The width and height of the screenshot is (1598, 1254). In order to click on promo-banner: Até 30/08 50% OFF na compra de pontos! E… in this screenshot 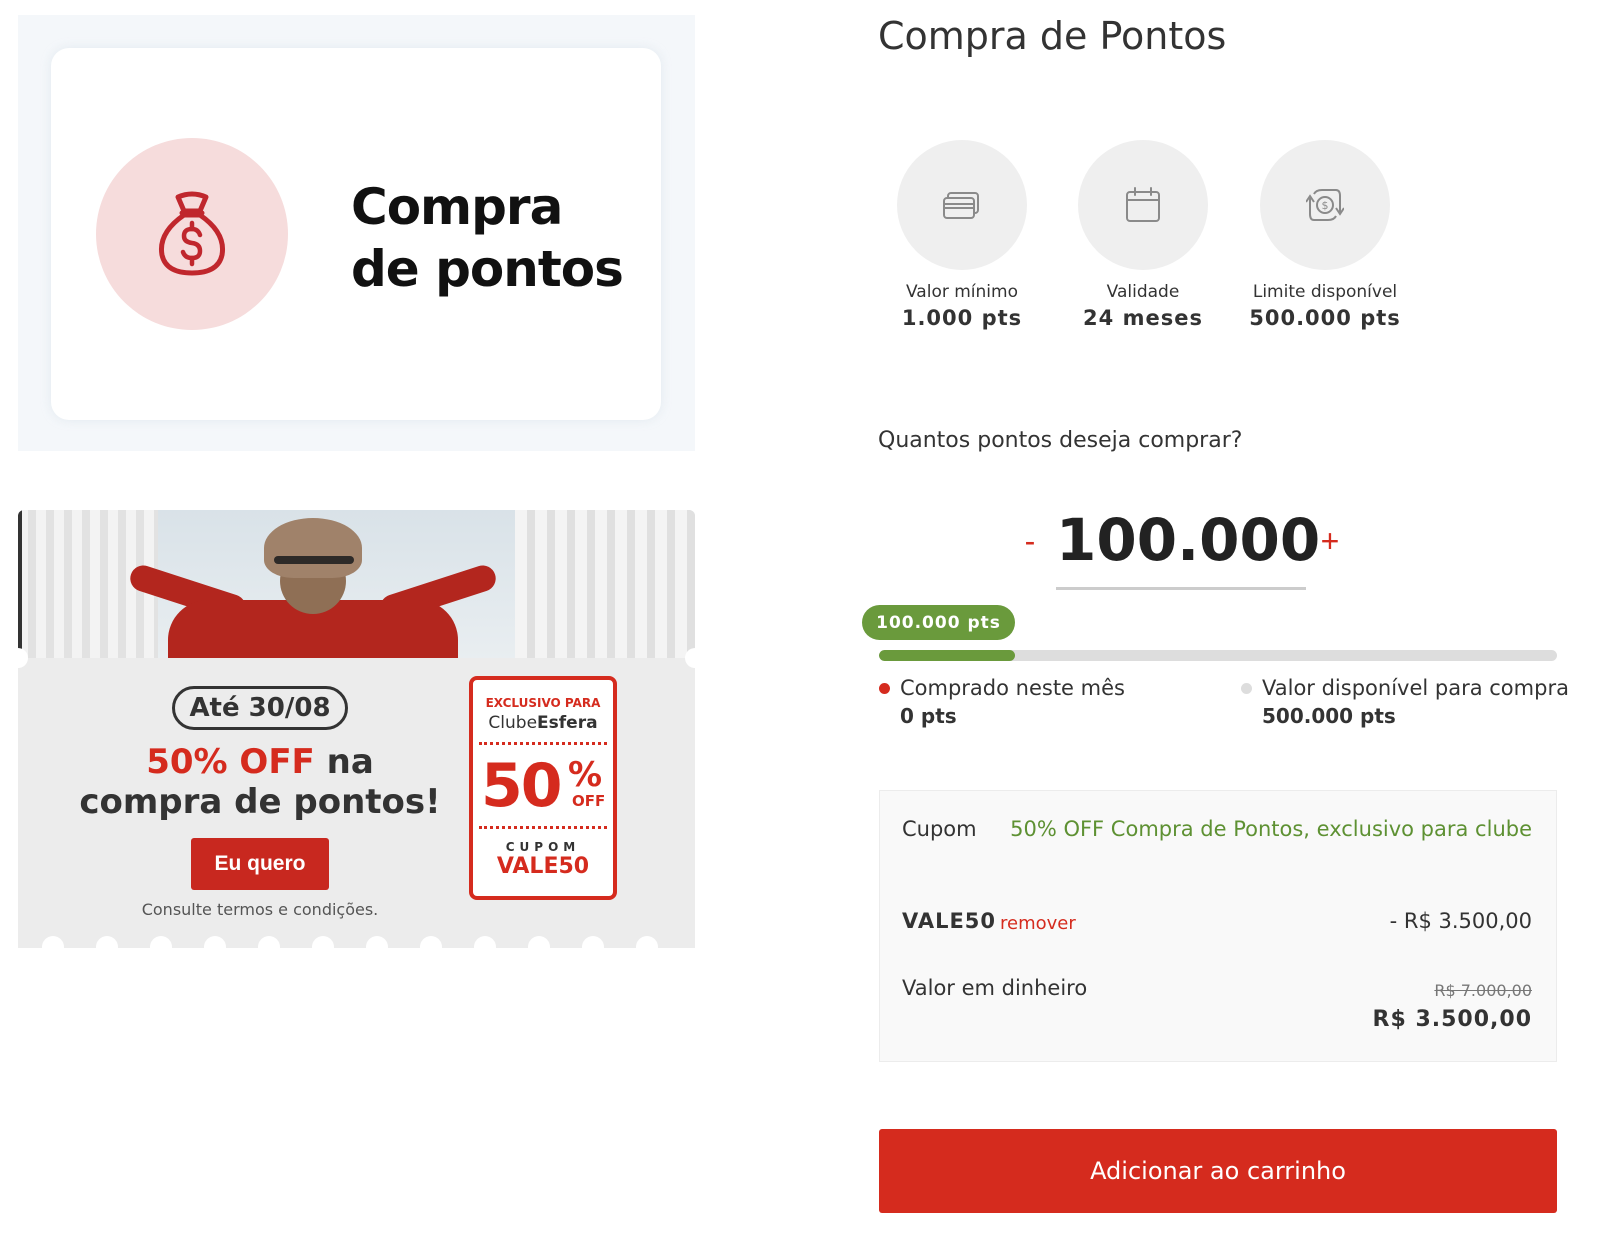, I will do `click(356, 729)`.